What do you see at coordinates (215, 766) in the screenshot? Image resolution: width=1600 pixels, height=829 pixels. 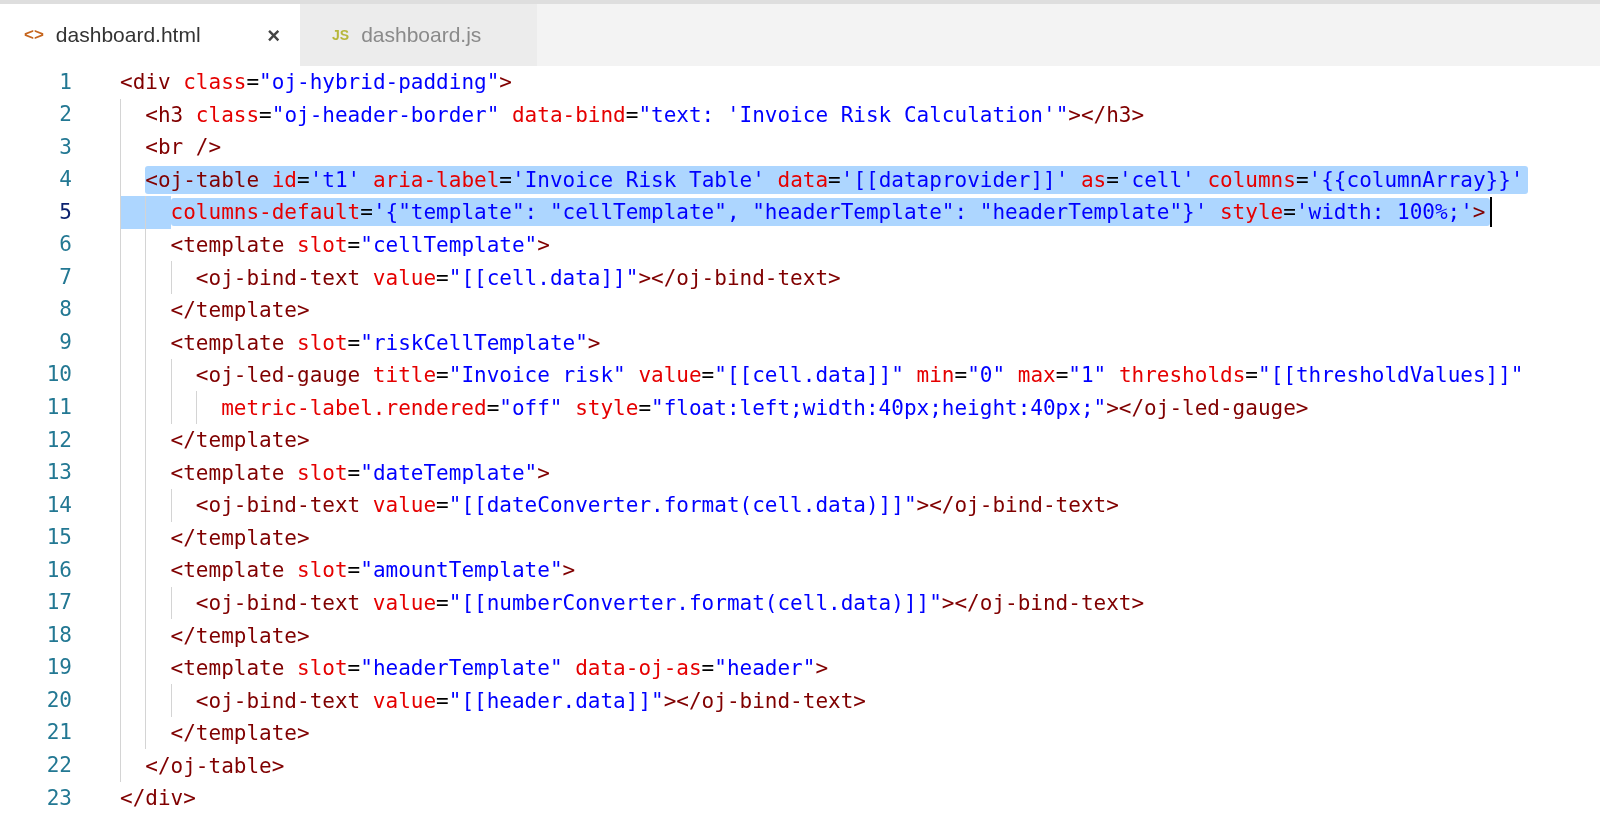 I see `code-line: </oj-table>` at bounding box center [215, 766].